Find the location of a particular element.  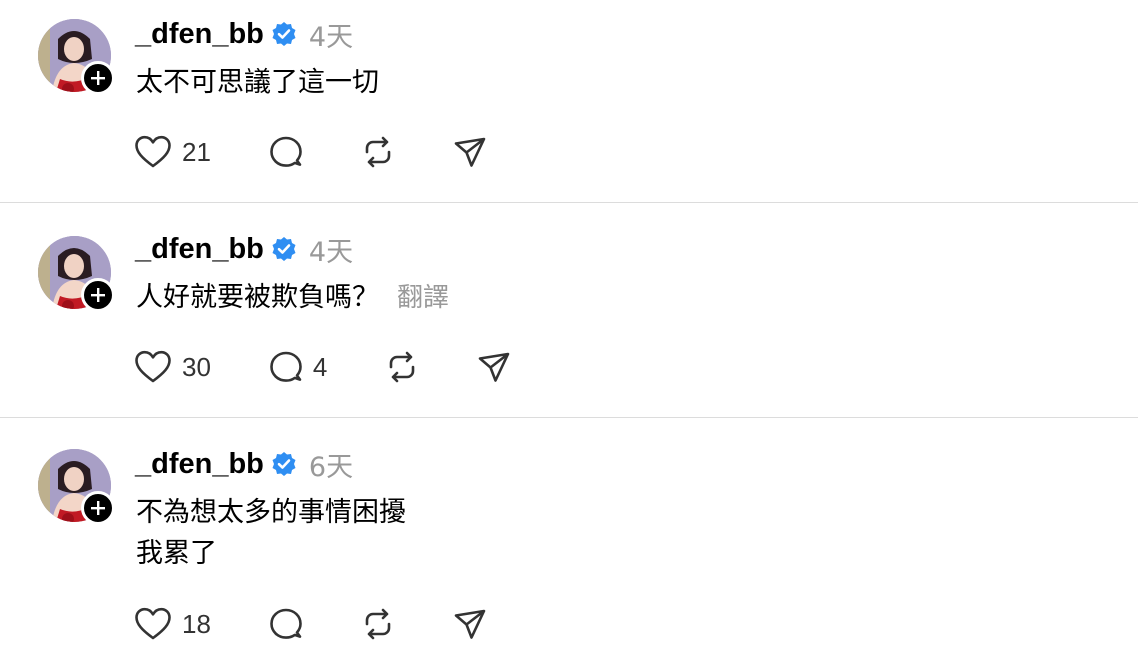

post-text: 不為想太多的事情困擾 我累了 is located at coordinates (271, 533).